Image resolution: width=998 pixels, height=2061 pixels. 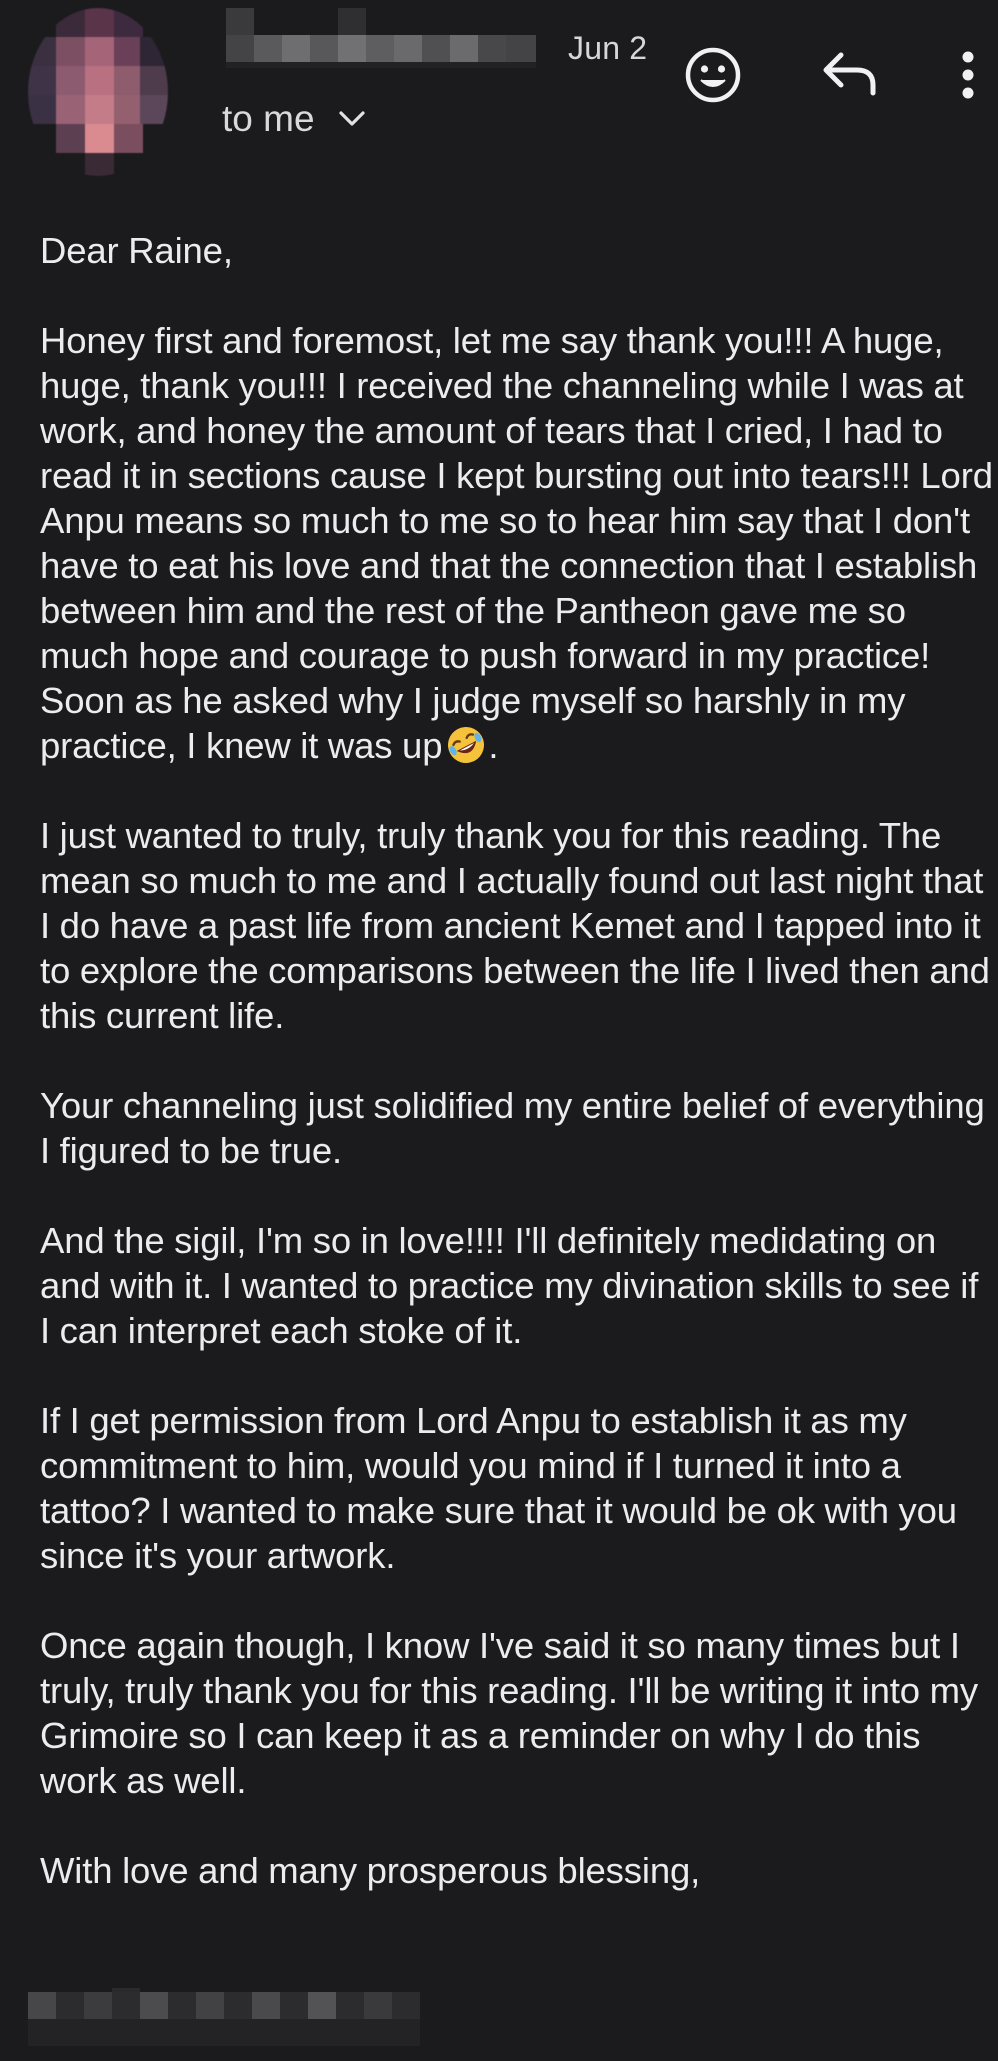 I want to click on rolling-on-floor-laughing-emoji, so click(x=466, y=745).